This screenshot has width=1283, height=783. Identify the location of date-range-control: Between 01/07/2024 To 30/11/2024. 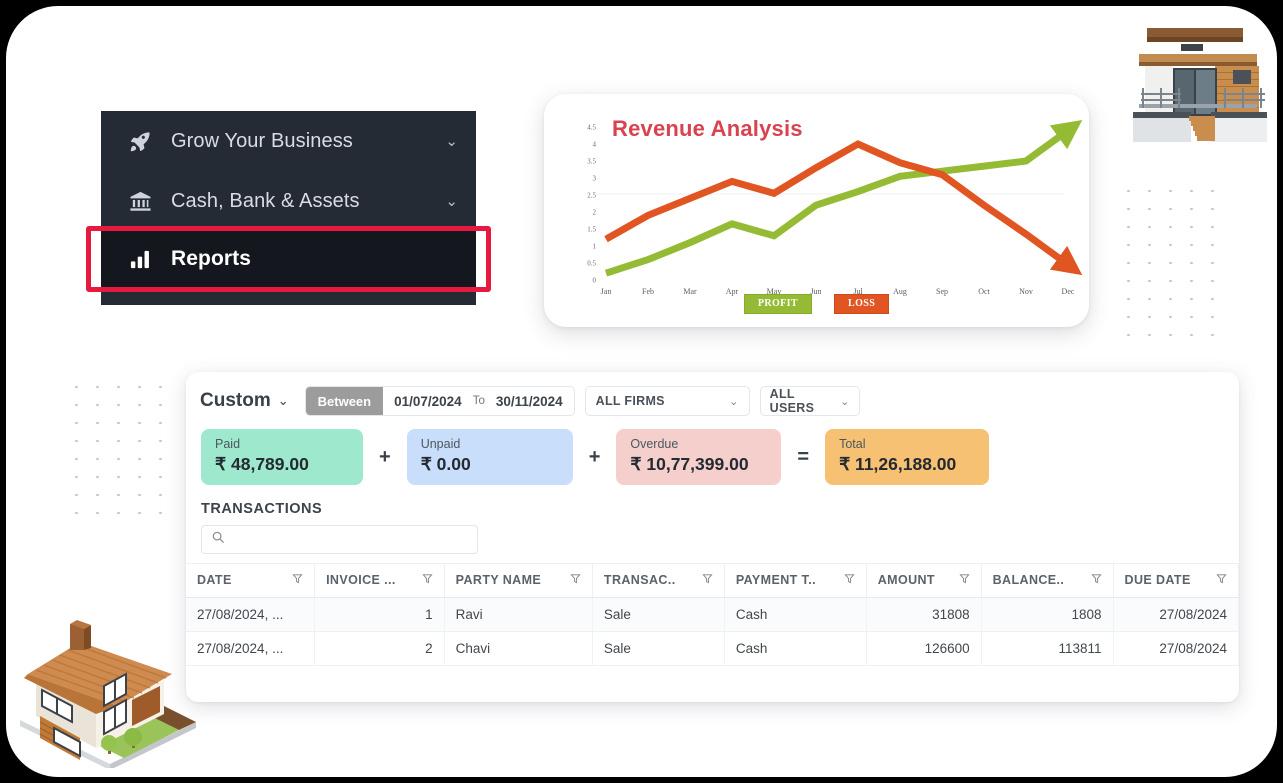
(439, 401).